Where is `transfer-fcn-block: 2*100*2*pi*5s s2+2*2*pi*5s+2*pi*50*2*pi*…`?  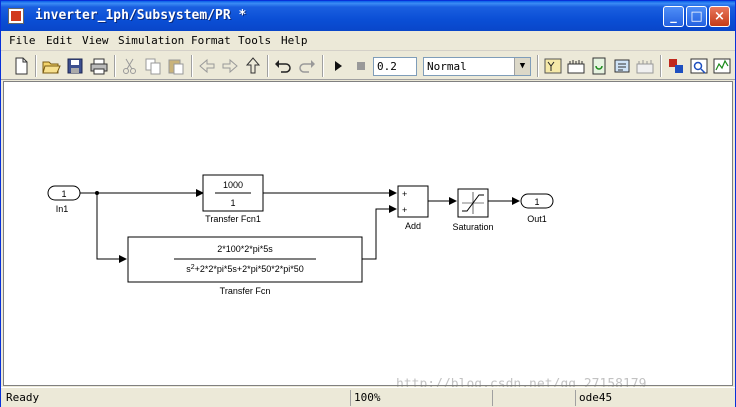 transfer-fcn-block: 2*100*2*pi*5s s2+2*2*pi*5s+2*pi*50*2*pi*… is located at coordinates (245, 266).